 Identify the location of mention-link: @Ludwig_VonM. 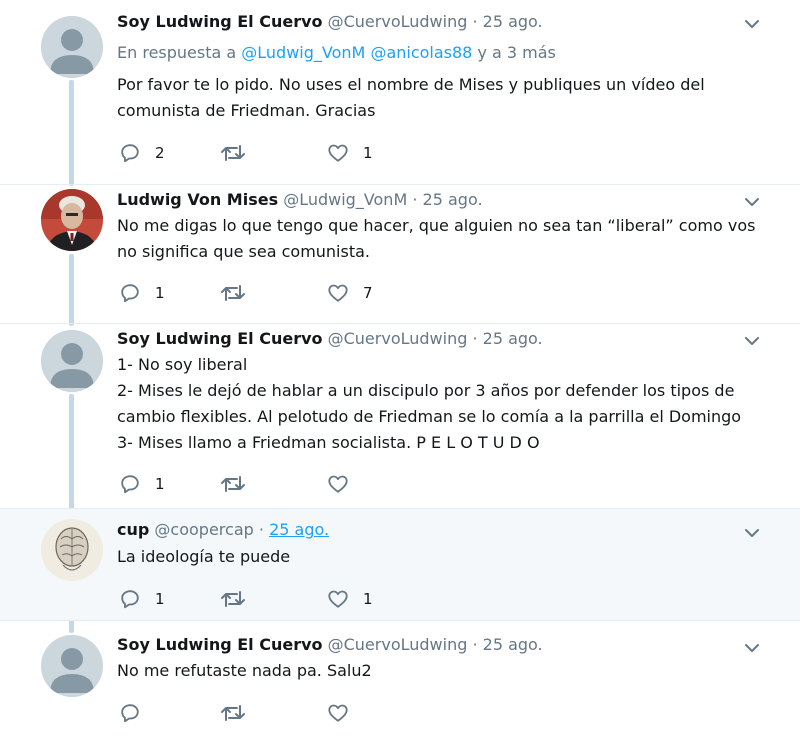
(303, 52).